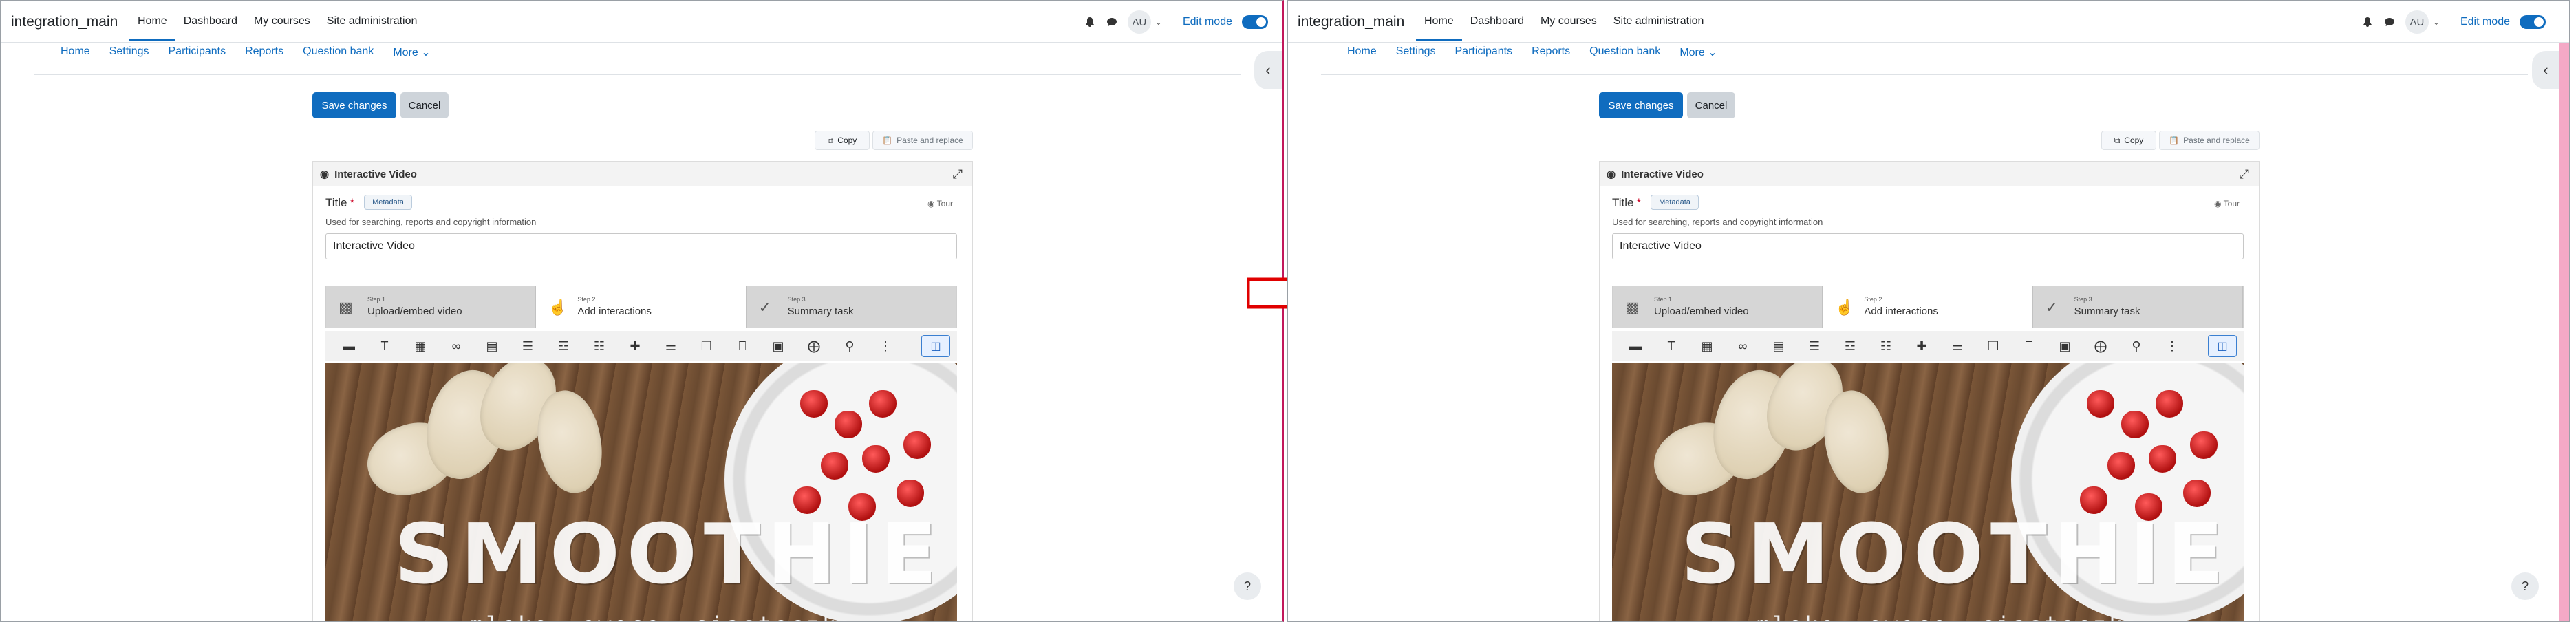 The image size is (2576, 622). I want to click on editor-header: ◉ Interactive Video, so click(1929, 174).